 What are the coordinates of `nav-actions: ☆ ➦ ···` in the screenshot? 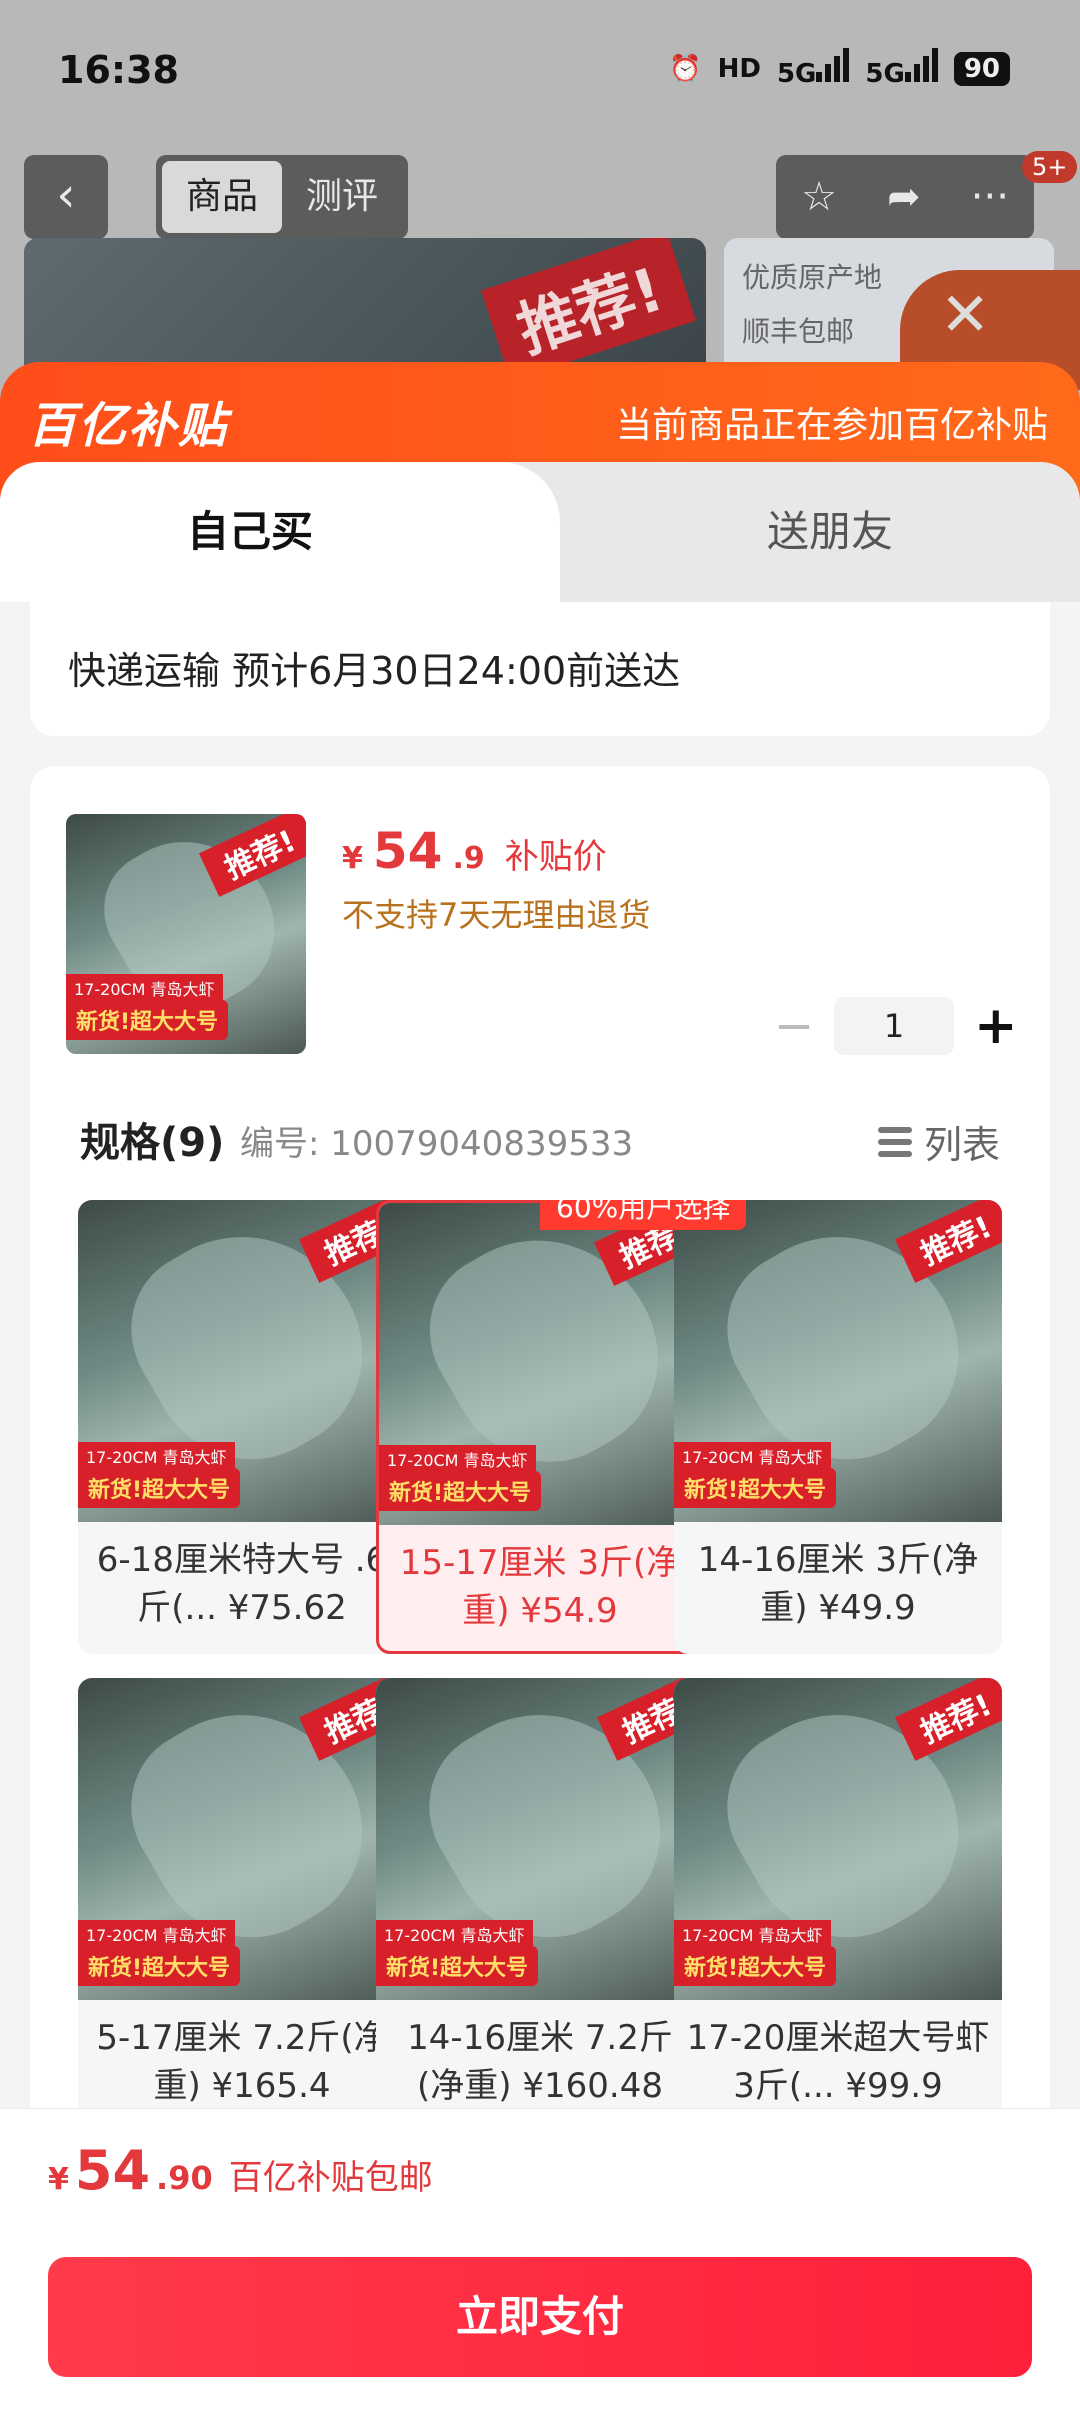 It's located at (905, 197).